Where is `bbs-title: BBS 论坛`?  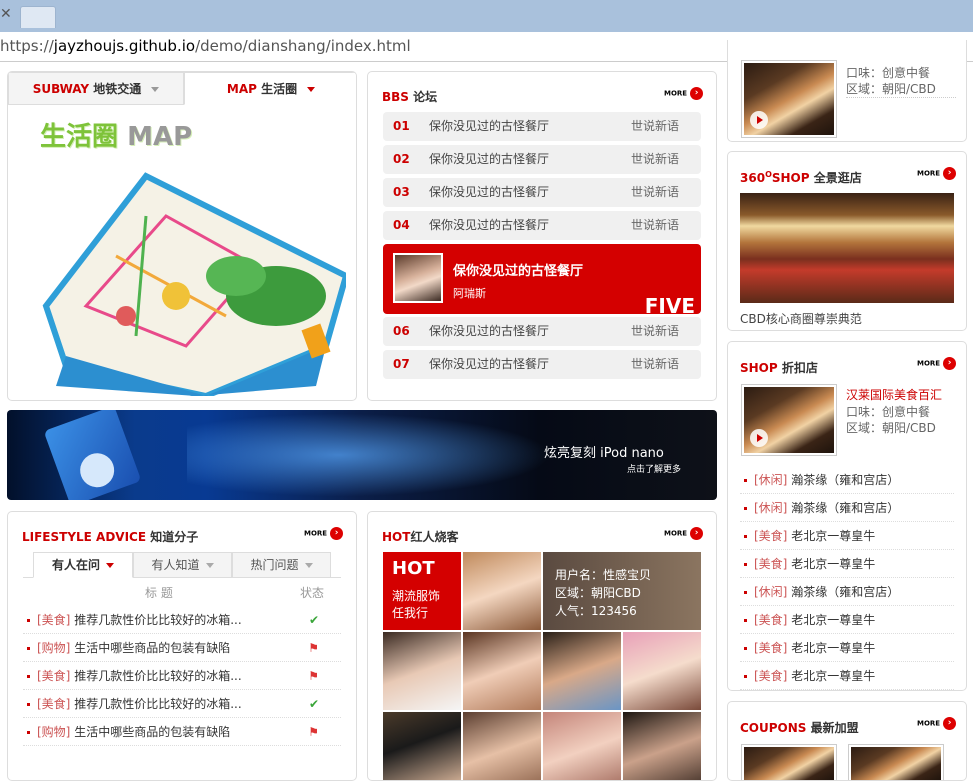 bbs-title: BBS 论坛 is located at coordinates (410, 97).